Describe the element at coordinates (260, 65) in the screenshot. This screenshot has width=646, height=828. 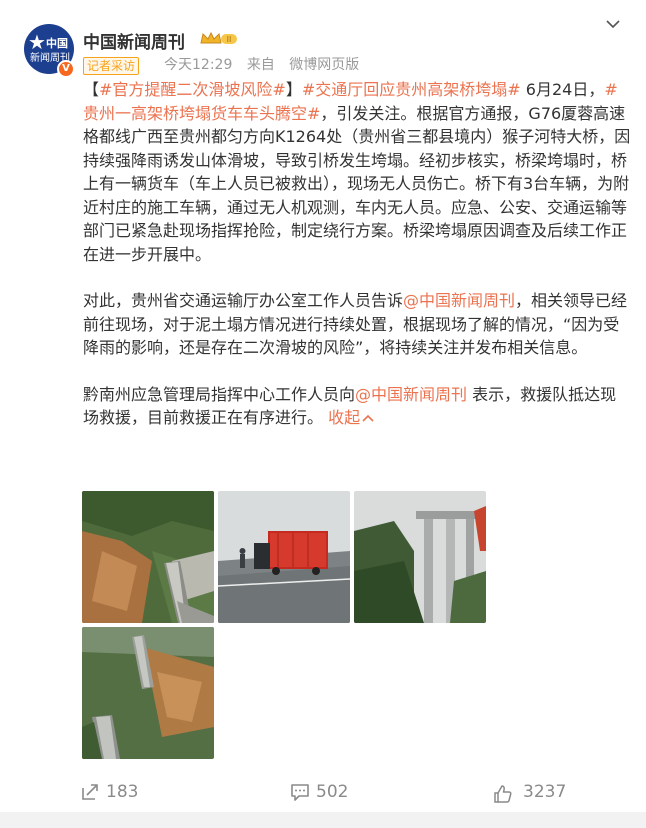
I see `source-prefix: 来自` at that location.